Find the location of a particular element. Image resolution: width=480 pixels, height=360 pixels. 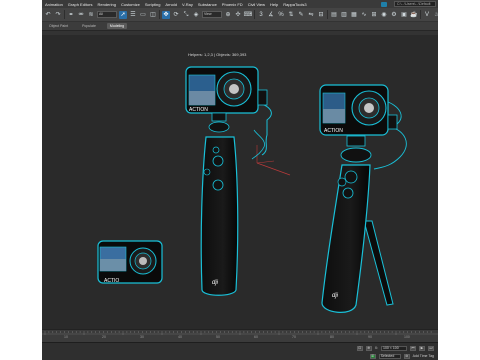

menu-animation: Animation is located at coordinates (54, 4).